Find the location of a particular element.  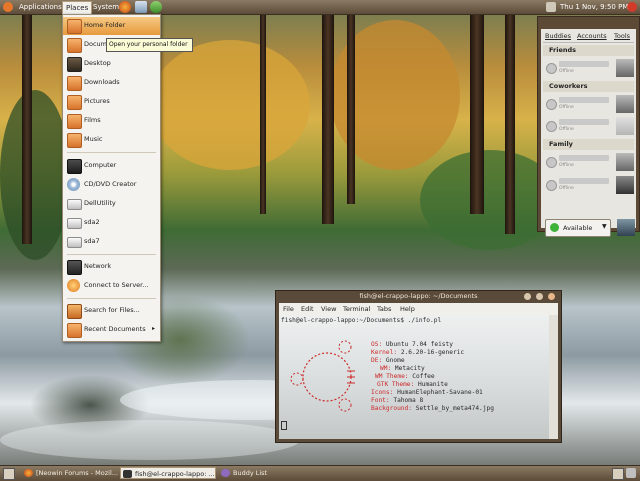

info-key: DE: is located at coordinates (377, 360).